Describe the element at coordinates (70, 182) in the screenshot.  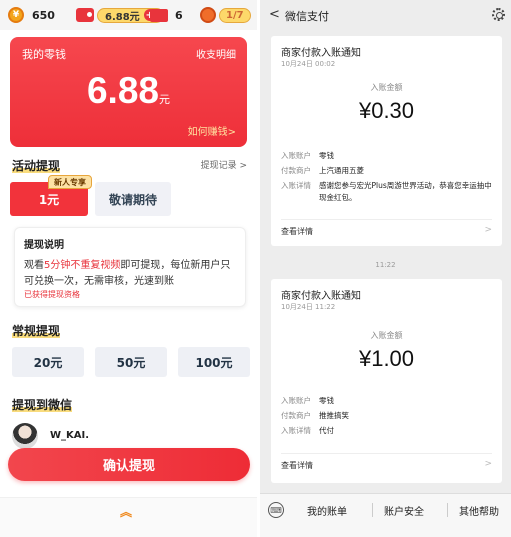
I see `new-user-badge: 新人专享` at that location.